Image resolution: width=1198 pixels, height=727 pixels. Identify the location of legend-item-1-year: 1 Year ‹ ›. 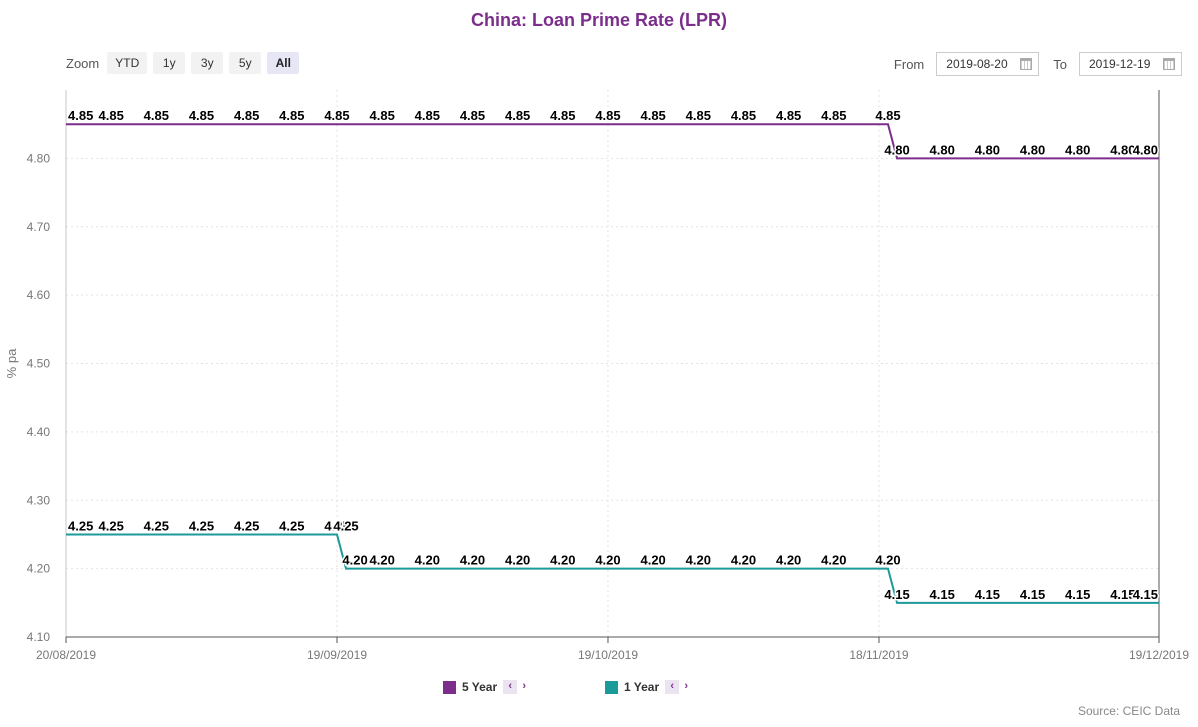
(649, 687).